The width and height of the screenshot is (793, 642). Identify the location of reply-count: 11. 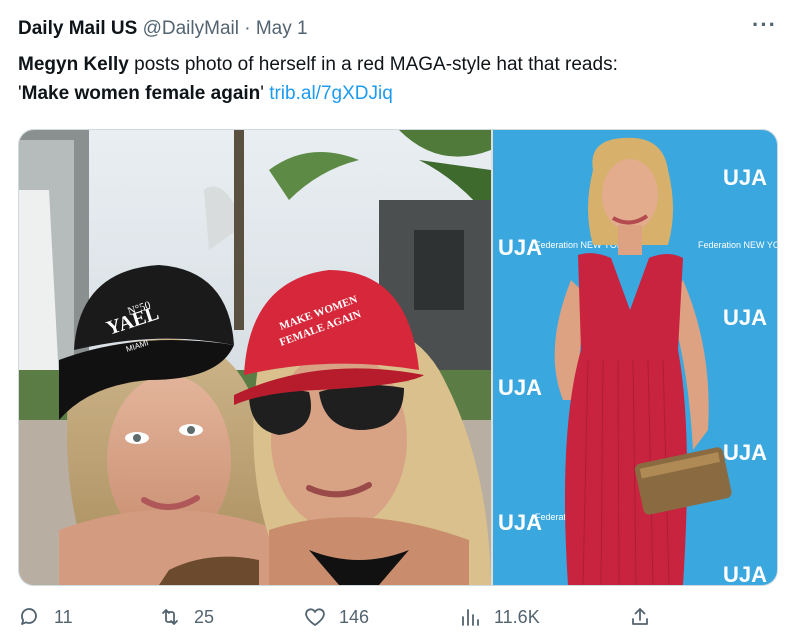
(63, 616).